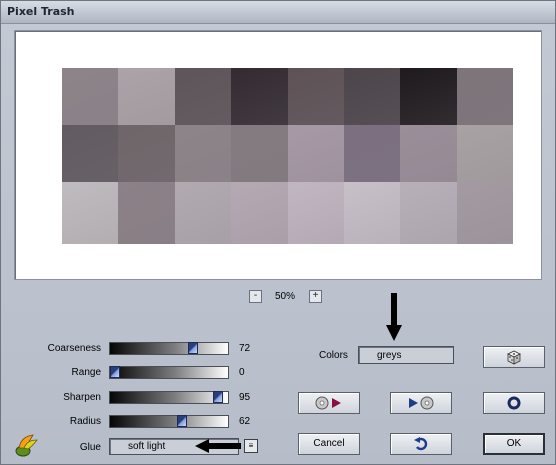 The width and height of the screenshot is (556, 465). I want to click on glue-dropdown-button: ≡, so click(251, 446).